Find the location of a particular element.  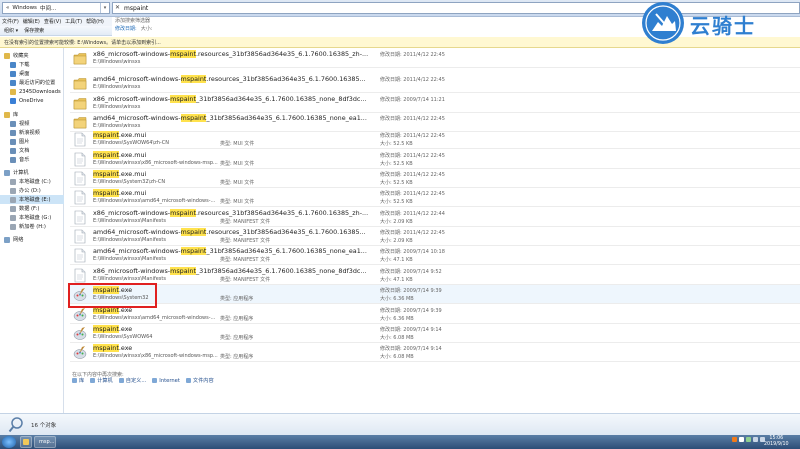

organize-button: 组织 ▾ is located at coordinates (11, 30).